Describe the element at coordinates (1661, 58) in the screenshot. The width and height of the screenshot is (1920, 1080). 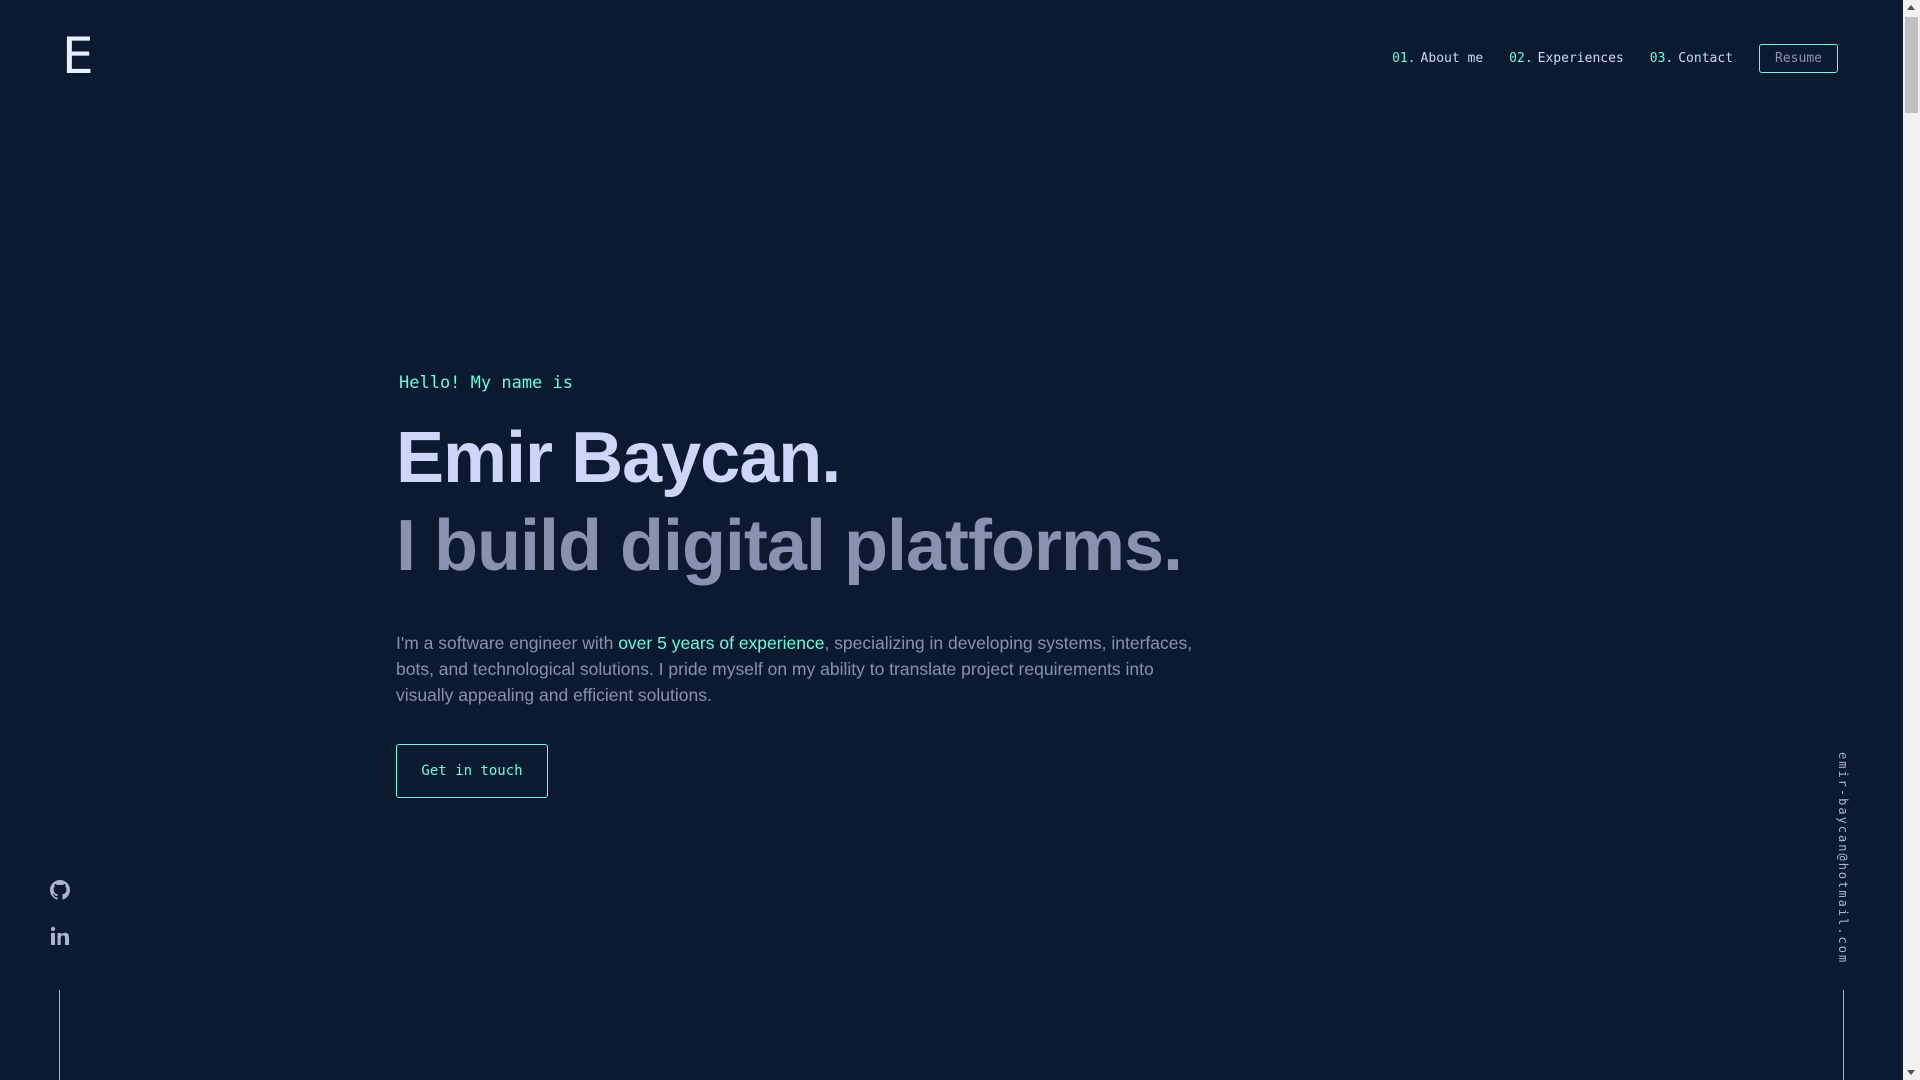
I see `nav-contact-number: 03.` at that location.